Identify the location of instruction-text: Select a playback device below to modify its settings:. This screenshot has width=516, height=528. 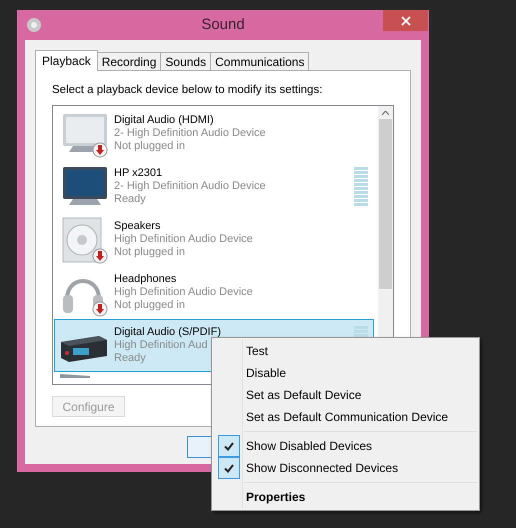
(188, 90).